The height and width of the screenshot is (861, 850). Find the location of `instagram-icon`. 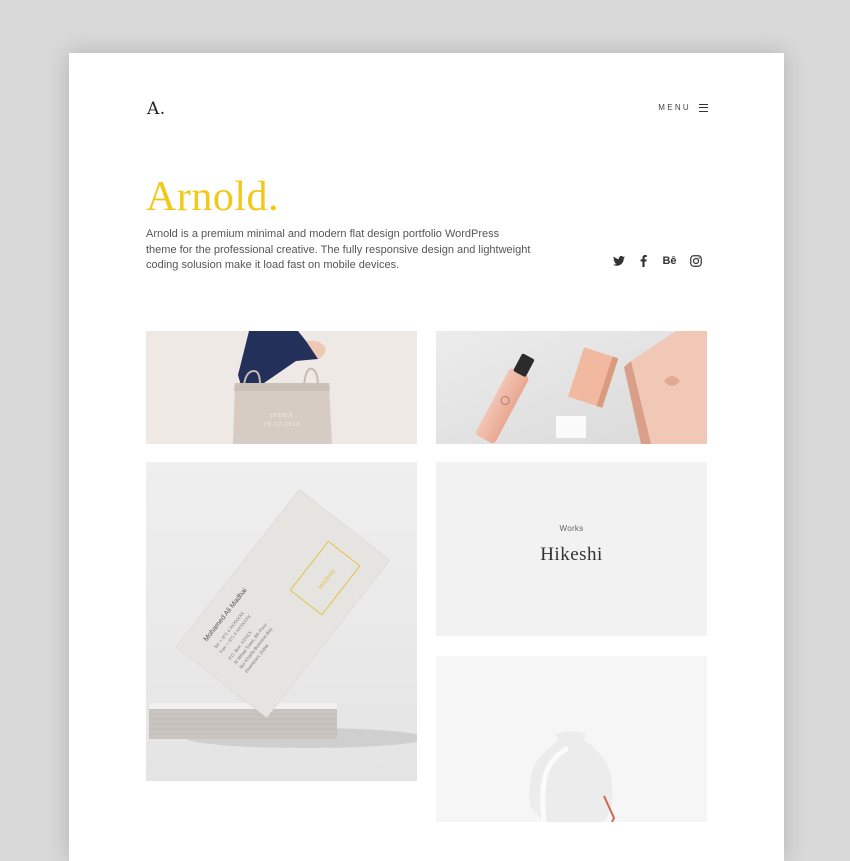

instagram-icon is located at coordinates (695, 260).